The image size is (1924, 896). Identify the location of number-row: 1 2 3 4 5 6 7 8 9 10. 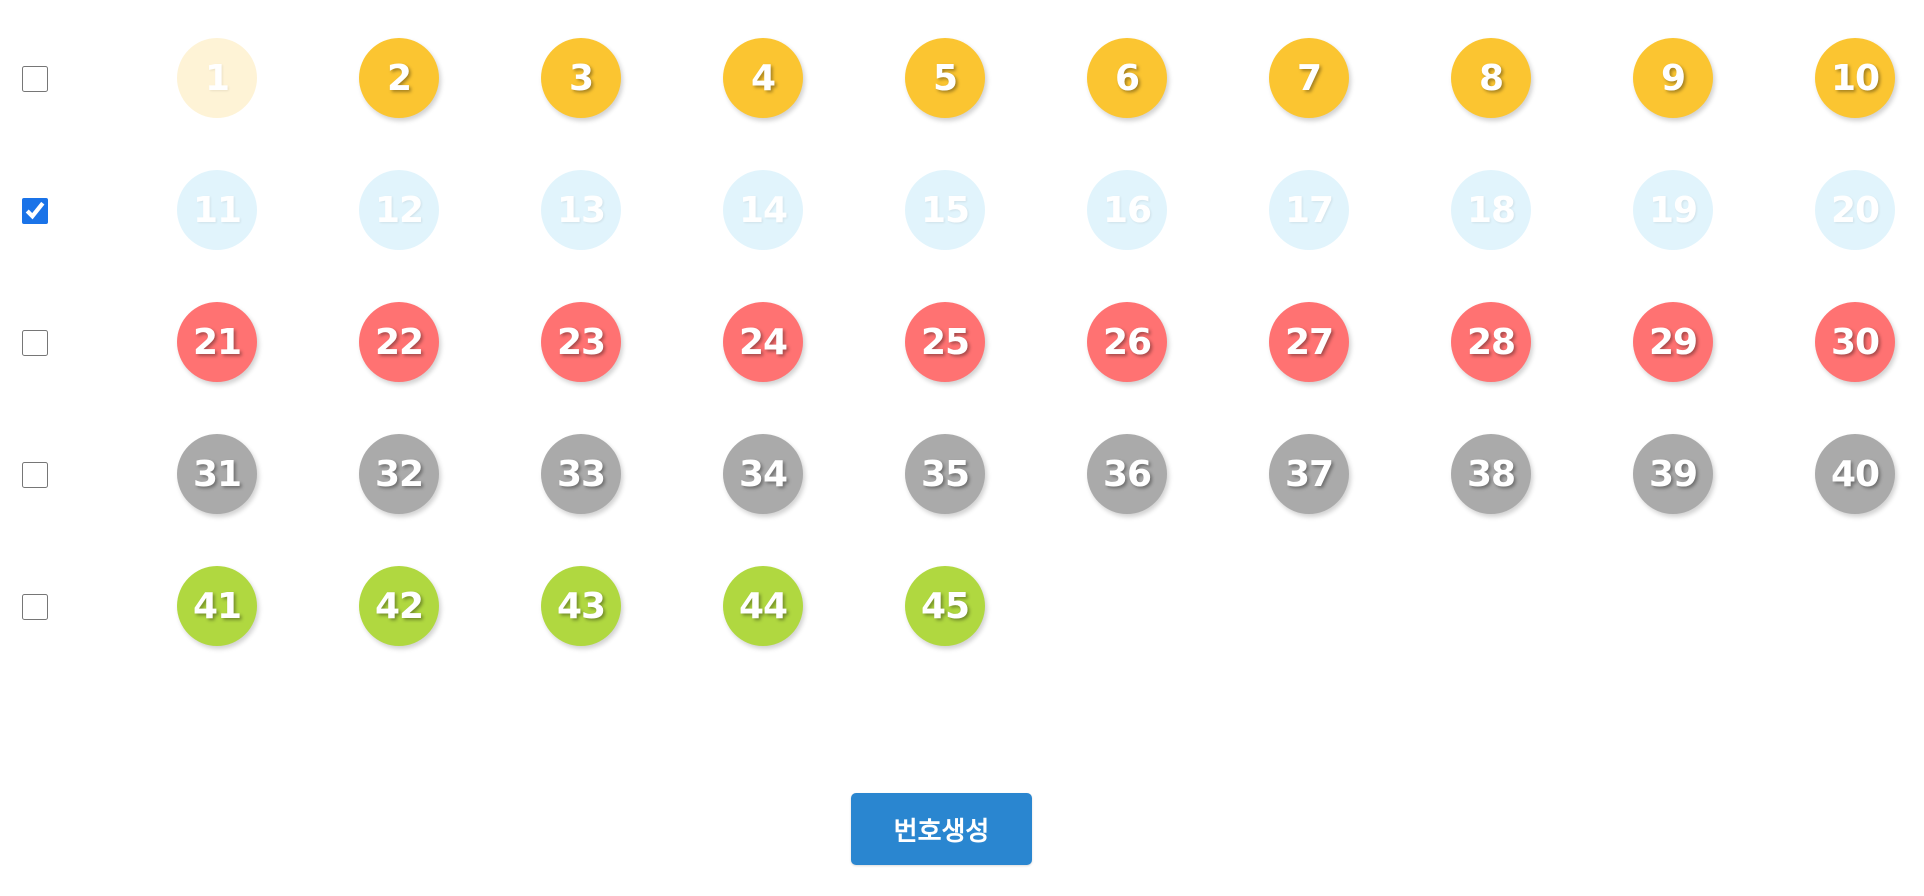
(962, 78).